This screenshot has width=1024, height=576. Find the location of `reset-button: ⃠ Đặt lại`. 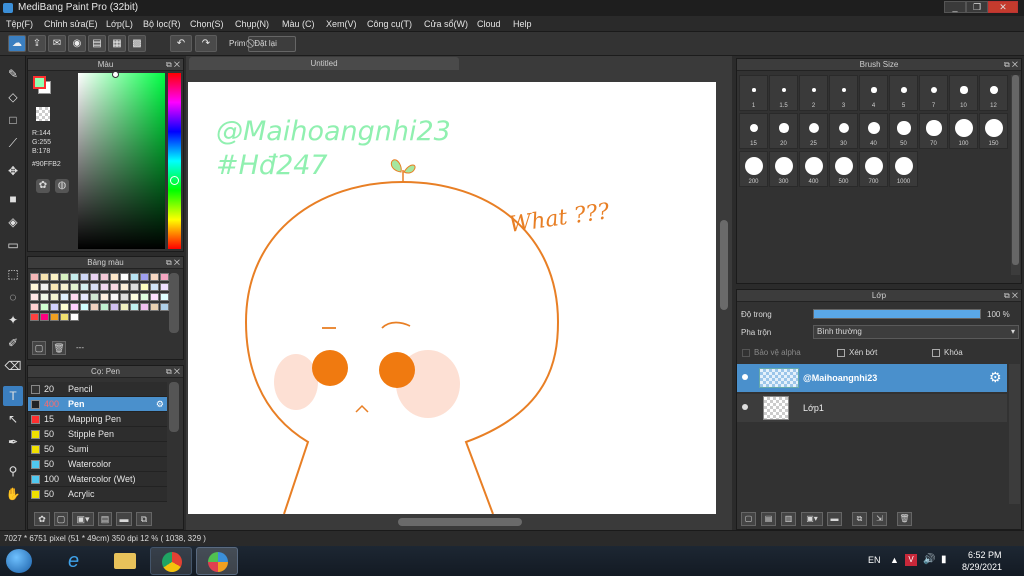

reset-button: ⃠ Đặt lại is located at coordinates (272, 44).